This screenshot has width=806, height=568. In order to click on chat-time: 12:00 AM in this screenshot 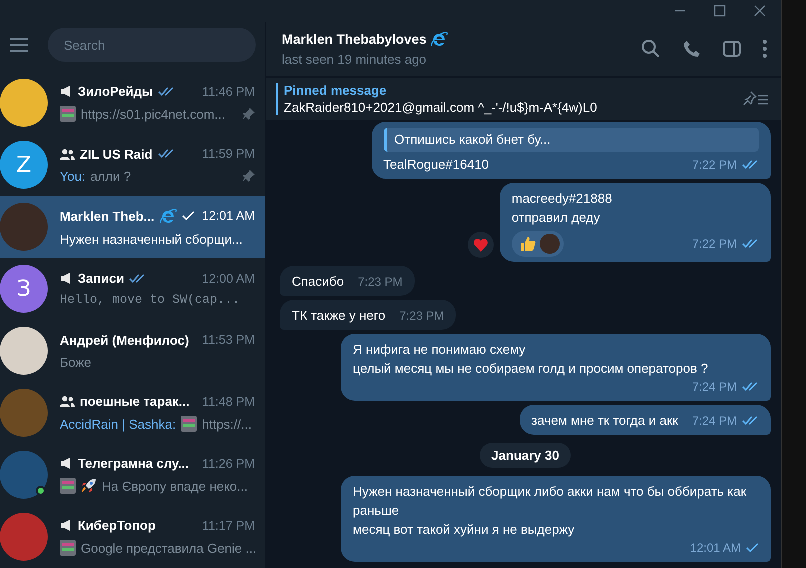, I will do `click(228, 279)`.